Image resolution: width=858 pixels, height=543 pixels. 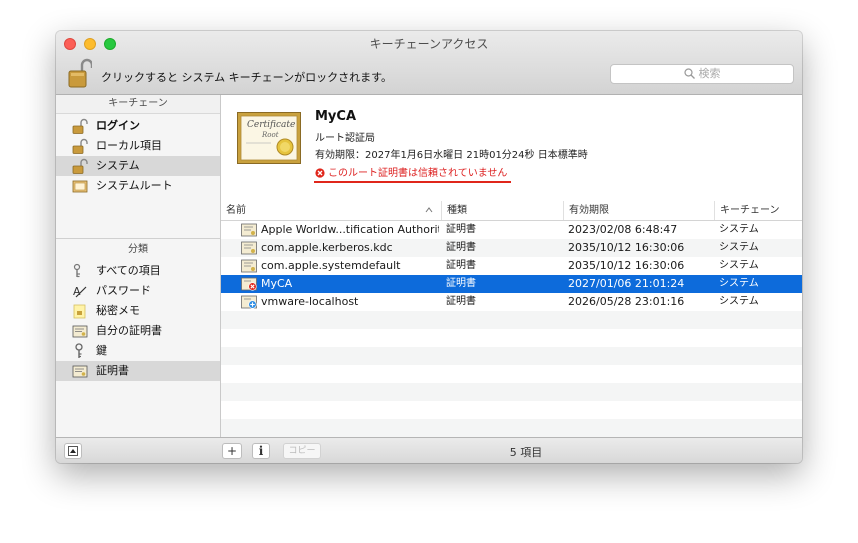 I want to click on sidebar-item-keys: 鍵, so click(x=138, y=351).